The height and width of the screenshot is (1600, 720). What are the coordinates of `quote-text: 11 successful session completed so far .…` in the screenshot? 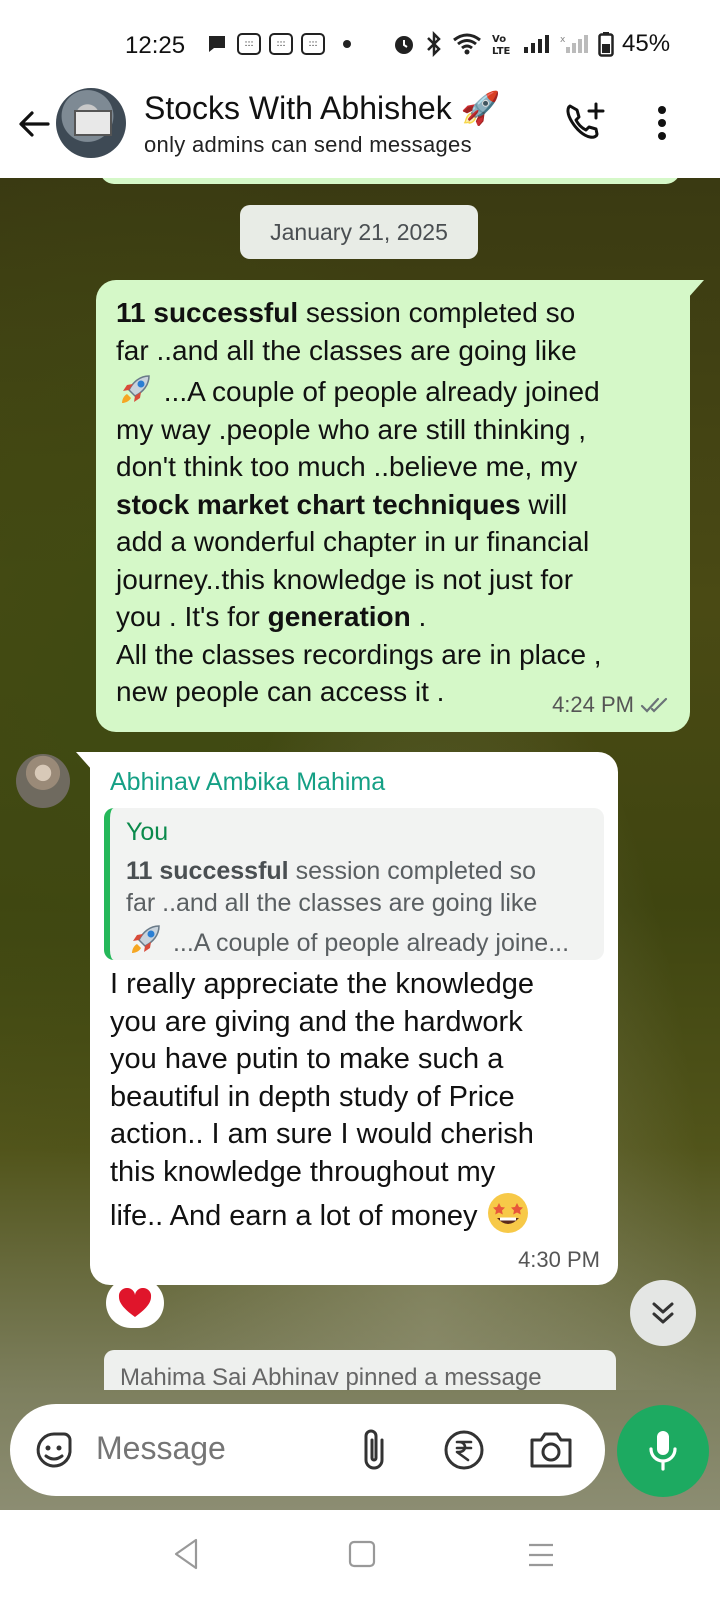 It's located at (357, 907).